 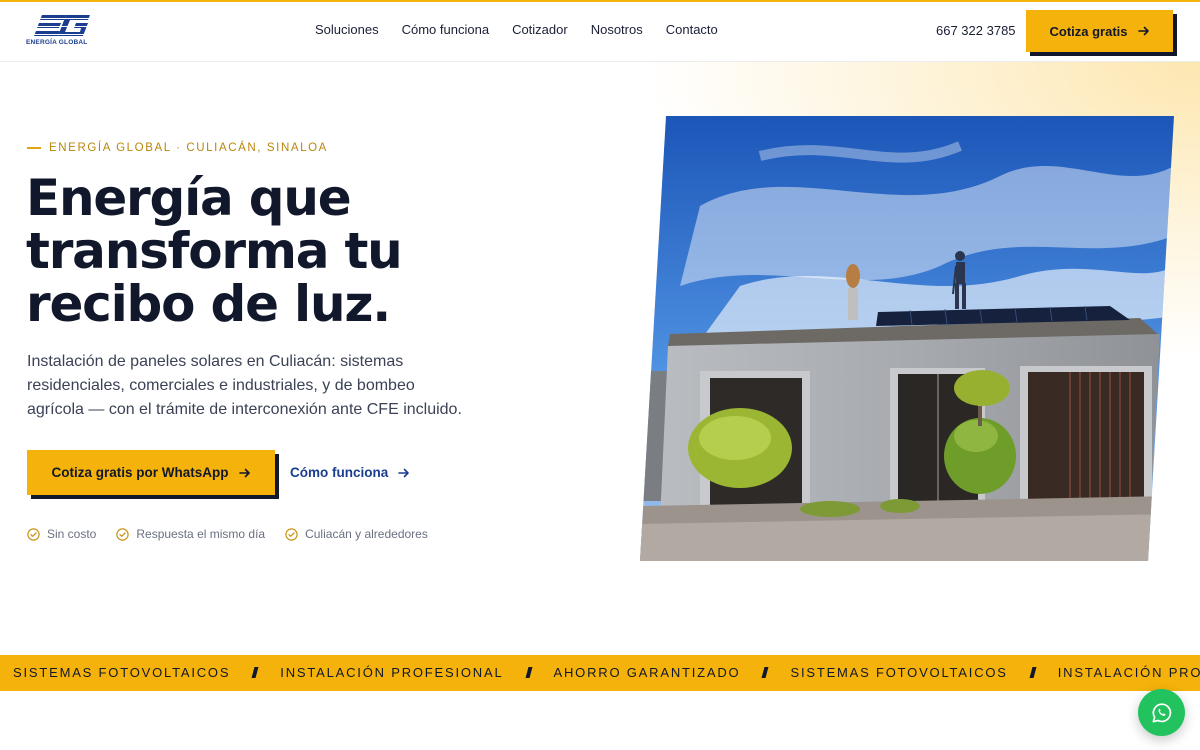 I want to click on how-it-works-link: Cómo funciona, so click(x=350, y=472).